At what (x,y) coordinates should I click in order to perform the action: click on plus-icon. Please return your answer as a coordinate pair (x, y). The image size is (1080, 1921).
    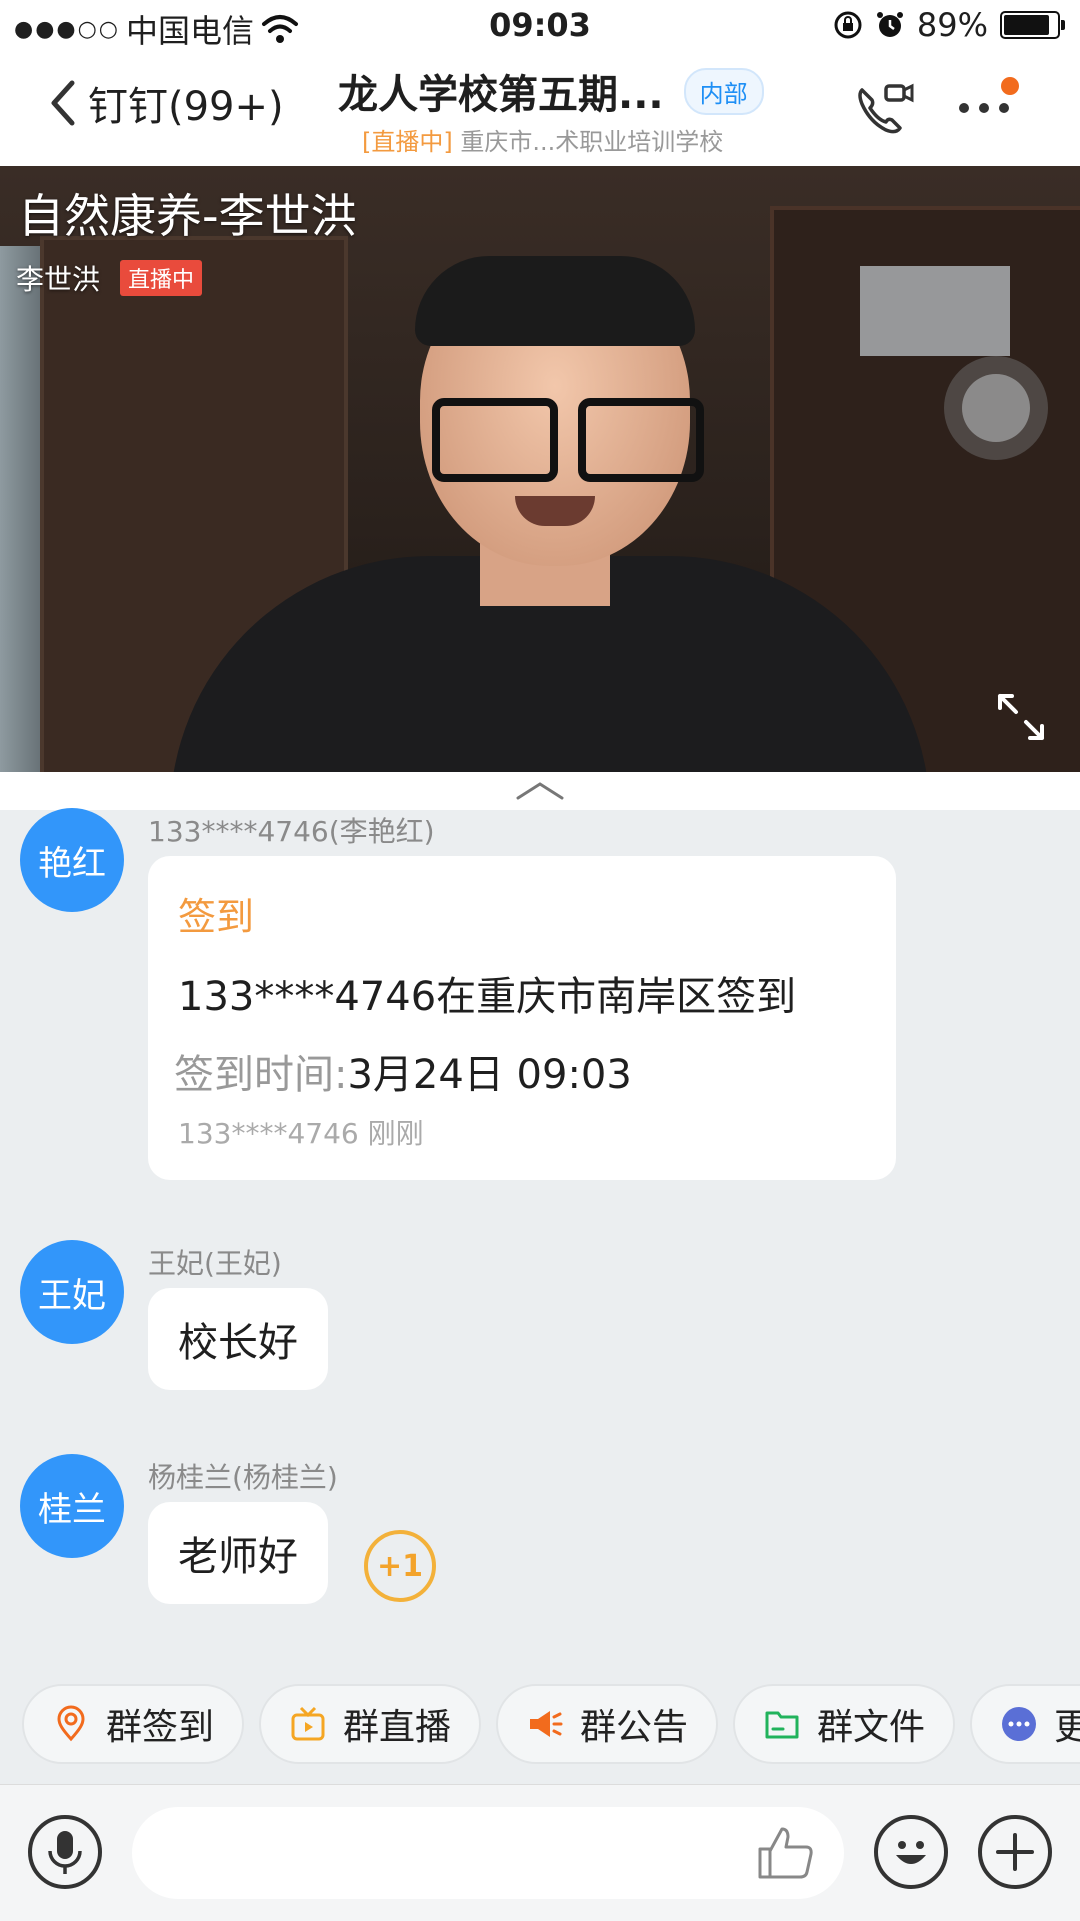
    Looking at the image, I should click on (1015, 1852).